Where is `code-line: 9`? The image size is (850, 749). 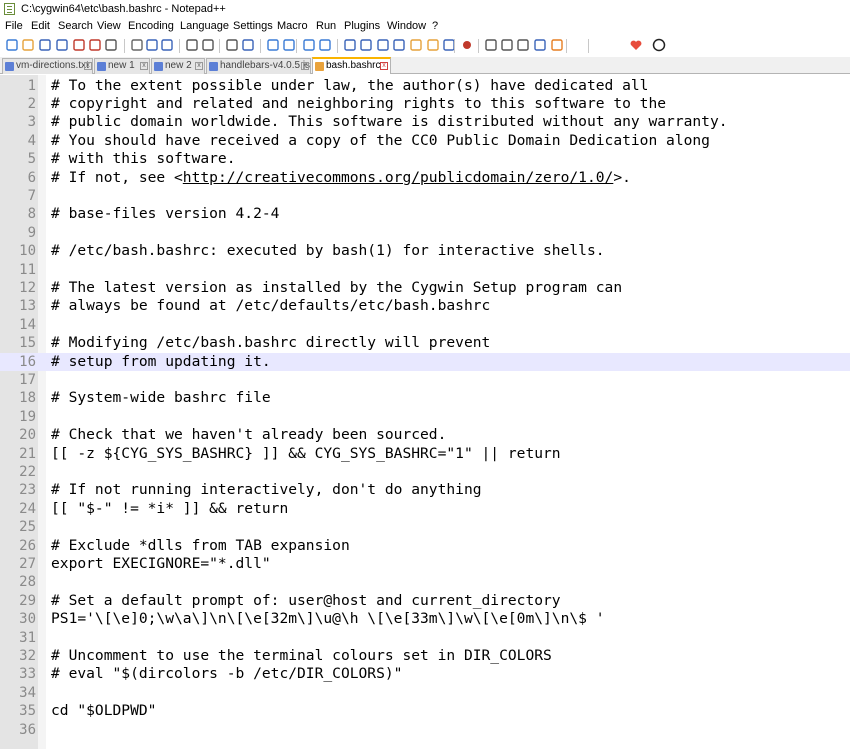
code-line: 9 is located at coordinates (425, 233).